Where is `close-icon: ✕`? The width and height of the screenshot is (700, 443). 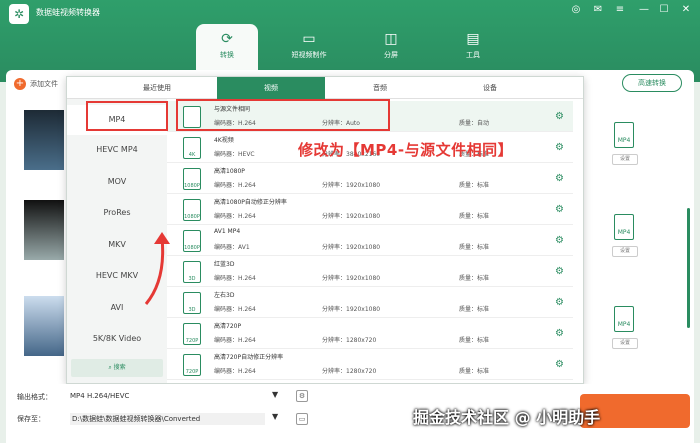
close-icon: ✕ is located at coordinates (686, 9).